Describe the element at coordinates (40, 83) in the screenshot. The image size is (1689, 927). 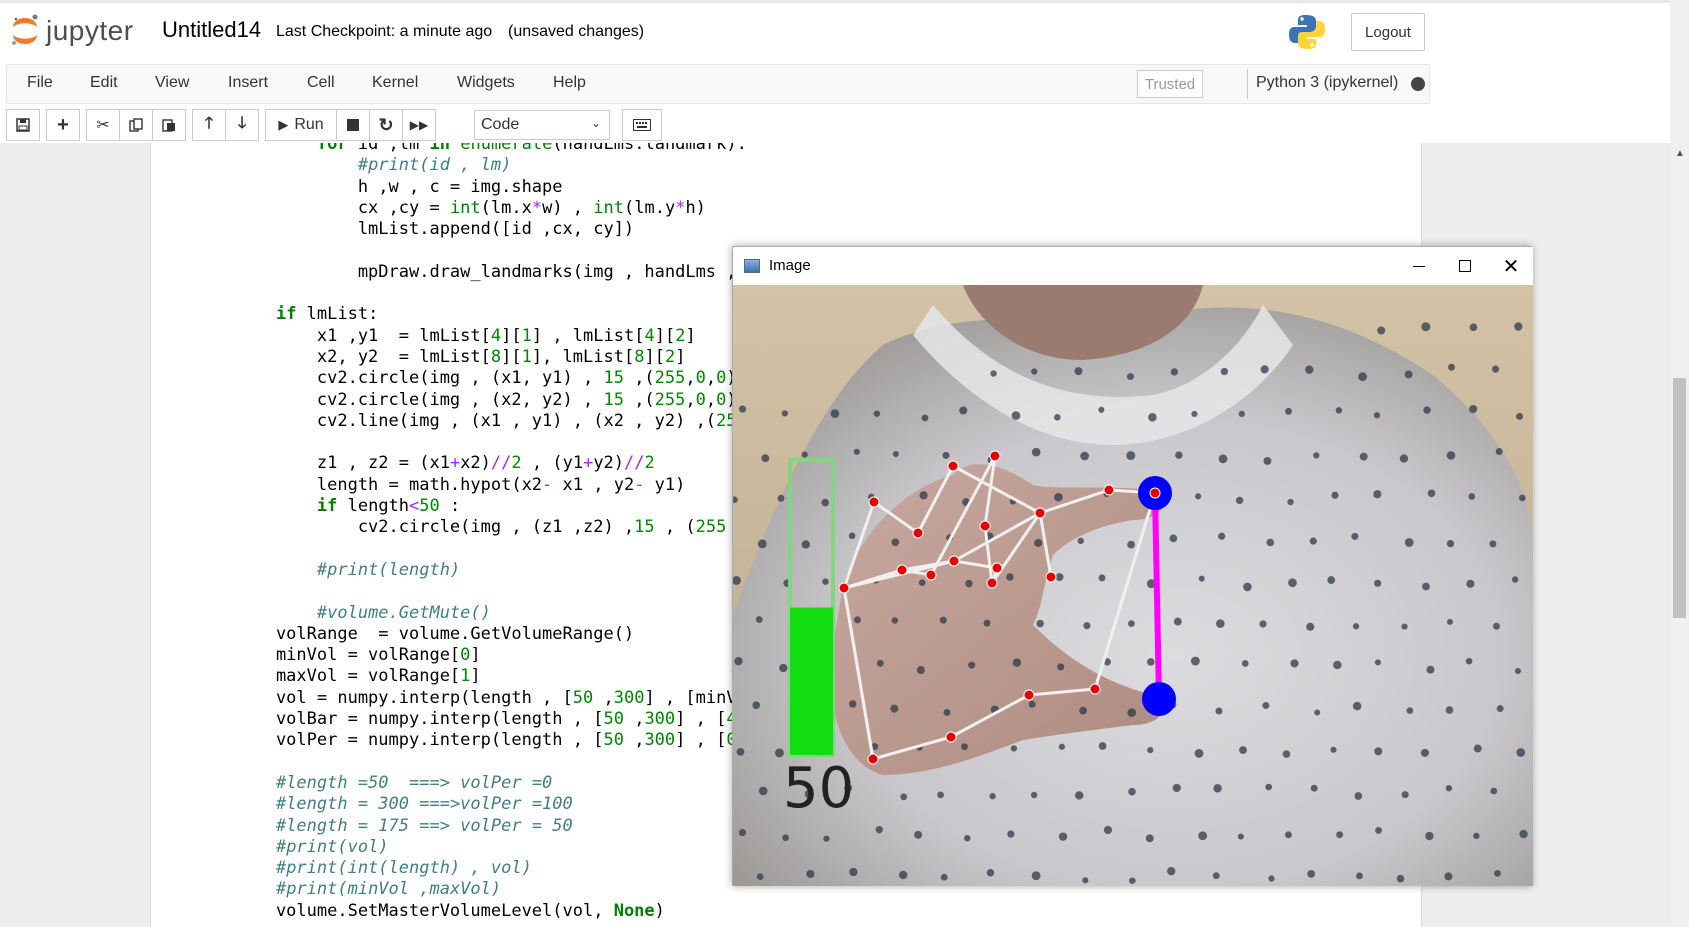
I see `menu-file: File` at that location.